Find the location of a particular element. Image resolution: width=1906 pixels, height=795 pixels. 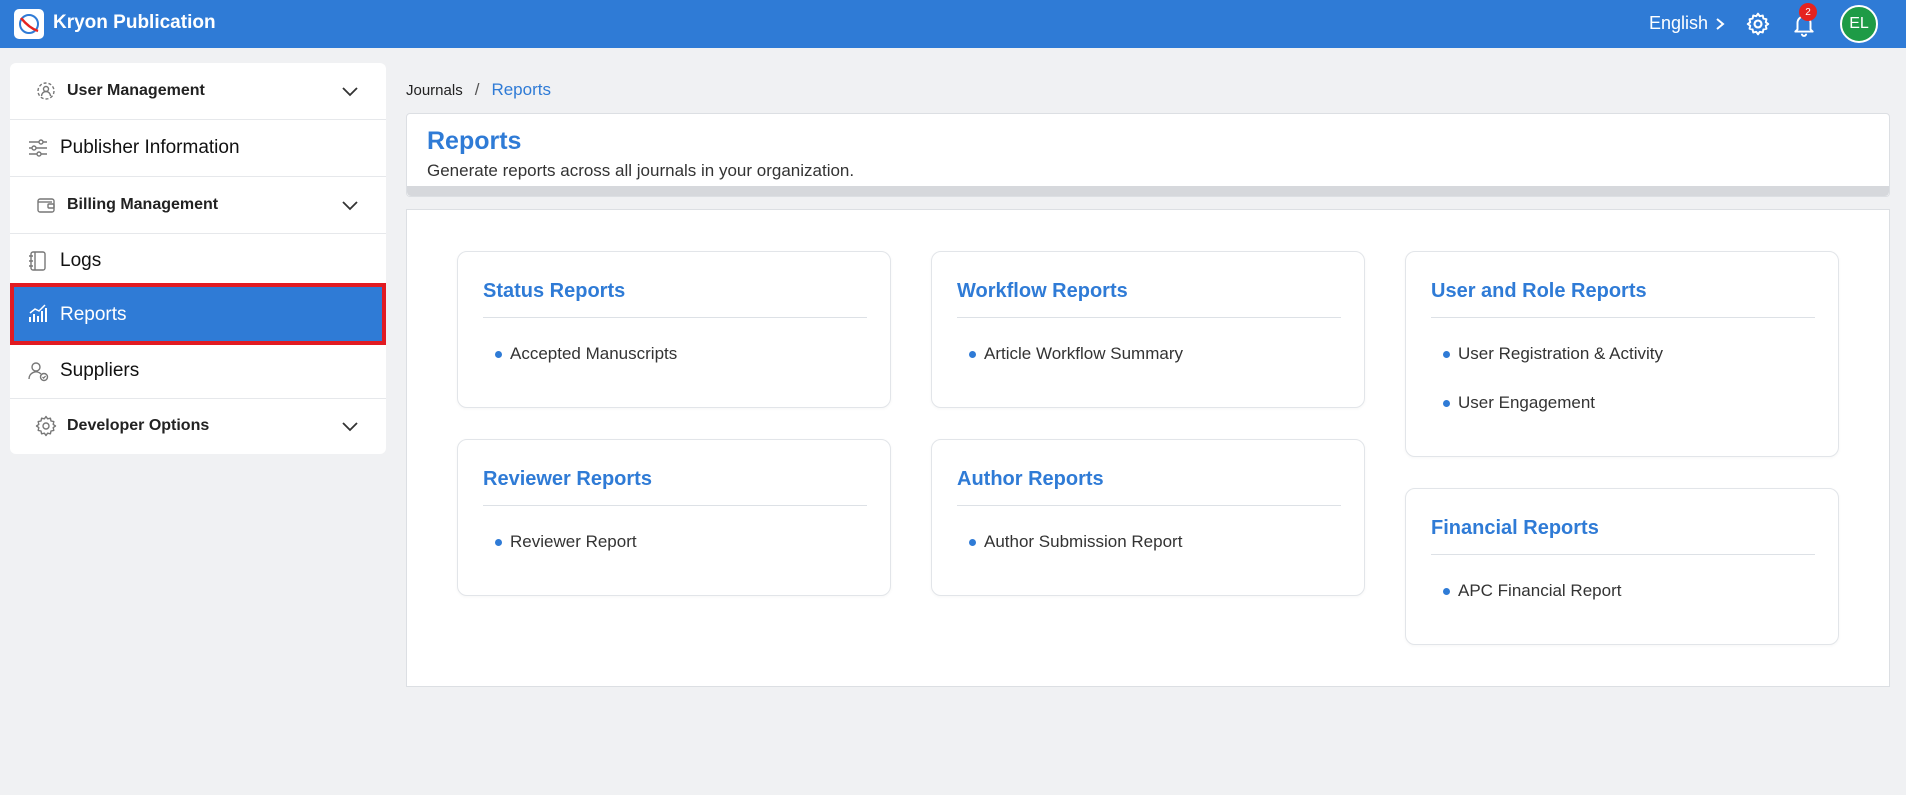

sidebar-item-label: Reports is located at coordinates (93, 314).